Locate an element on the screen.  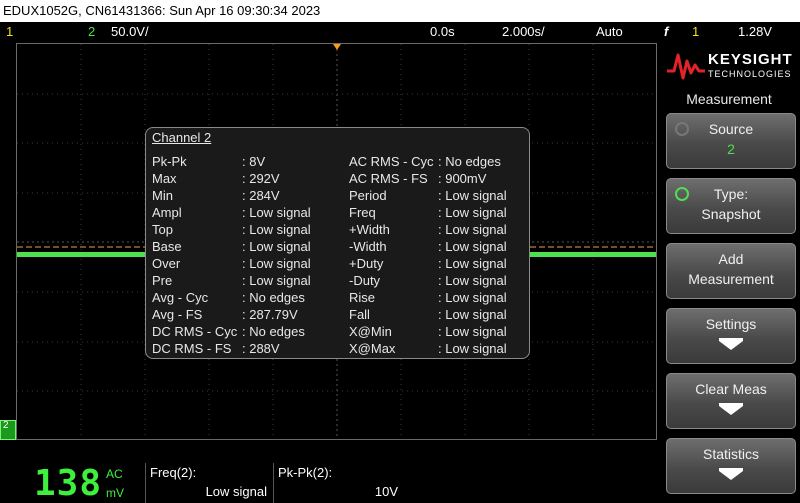
bottom-measurement-pkpk: Pk-Pk(2): 10V is located at coordinates (338, 483).